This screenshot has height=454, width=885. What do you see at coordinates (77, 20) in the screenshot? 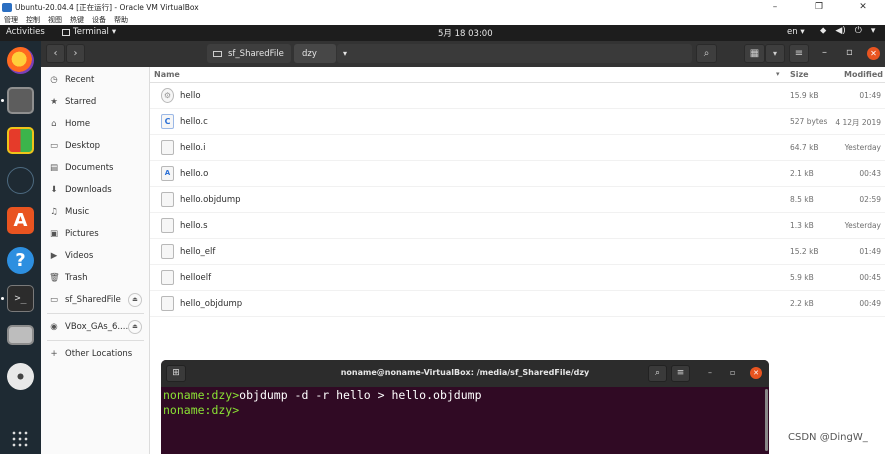
I see `vbox-menu-hotkeys: 热键` at bounding box center [77, 20].